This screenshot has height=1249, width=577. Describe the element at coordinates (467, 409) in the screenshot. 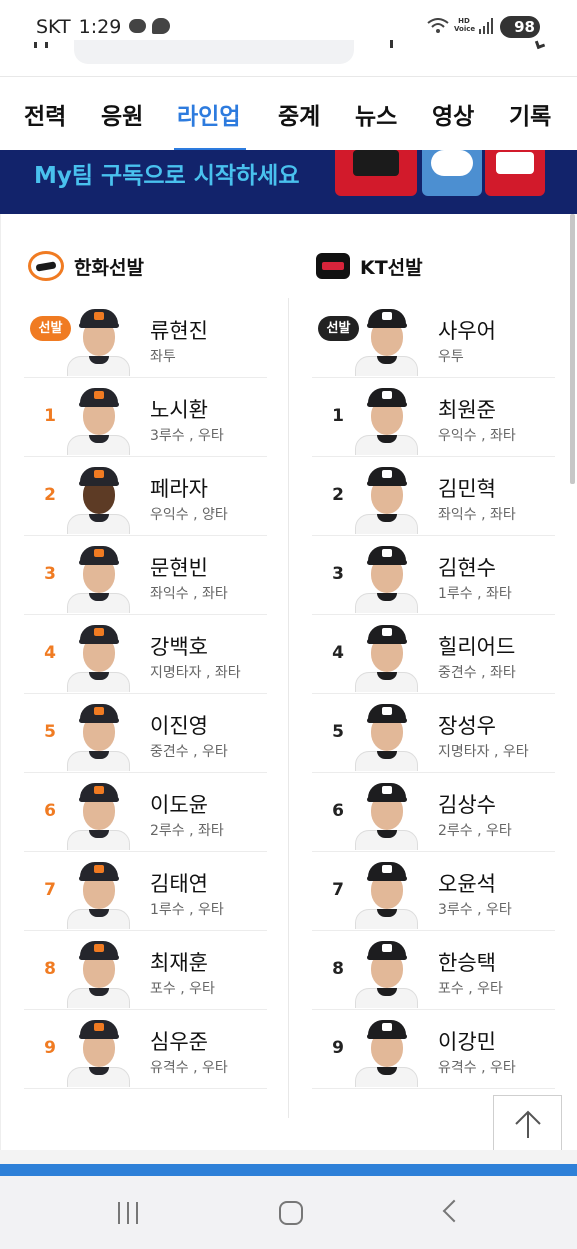

I see `player-name: 최원준` at that location.